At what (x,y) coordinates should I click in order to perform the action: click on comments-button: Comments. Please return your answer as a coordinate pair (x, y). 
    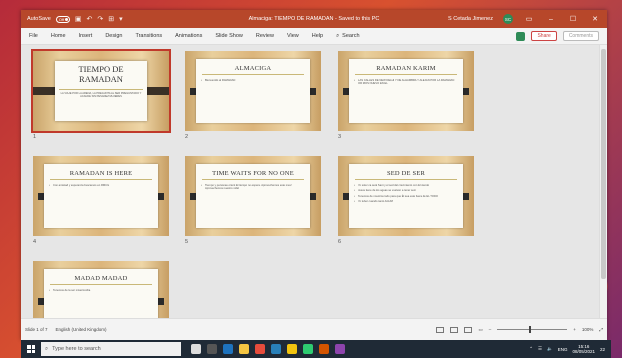
    Looking at the image, I should click on (580, 36).